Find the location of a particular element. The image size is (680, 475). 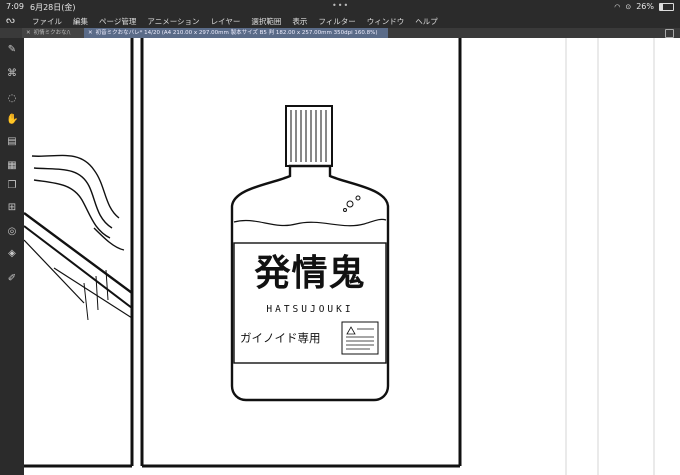

menu-animation: アニメーション is located at coordinates (173, 21).